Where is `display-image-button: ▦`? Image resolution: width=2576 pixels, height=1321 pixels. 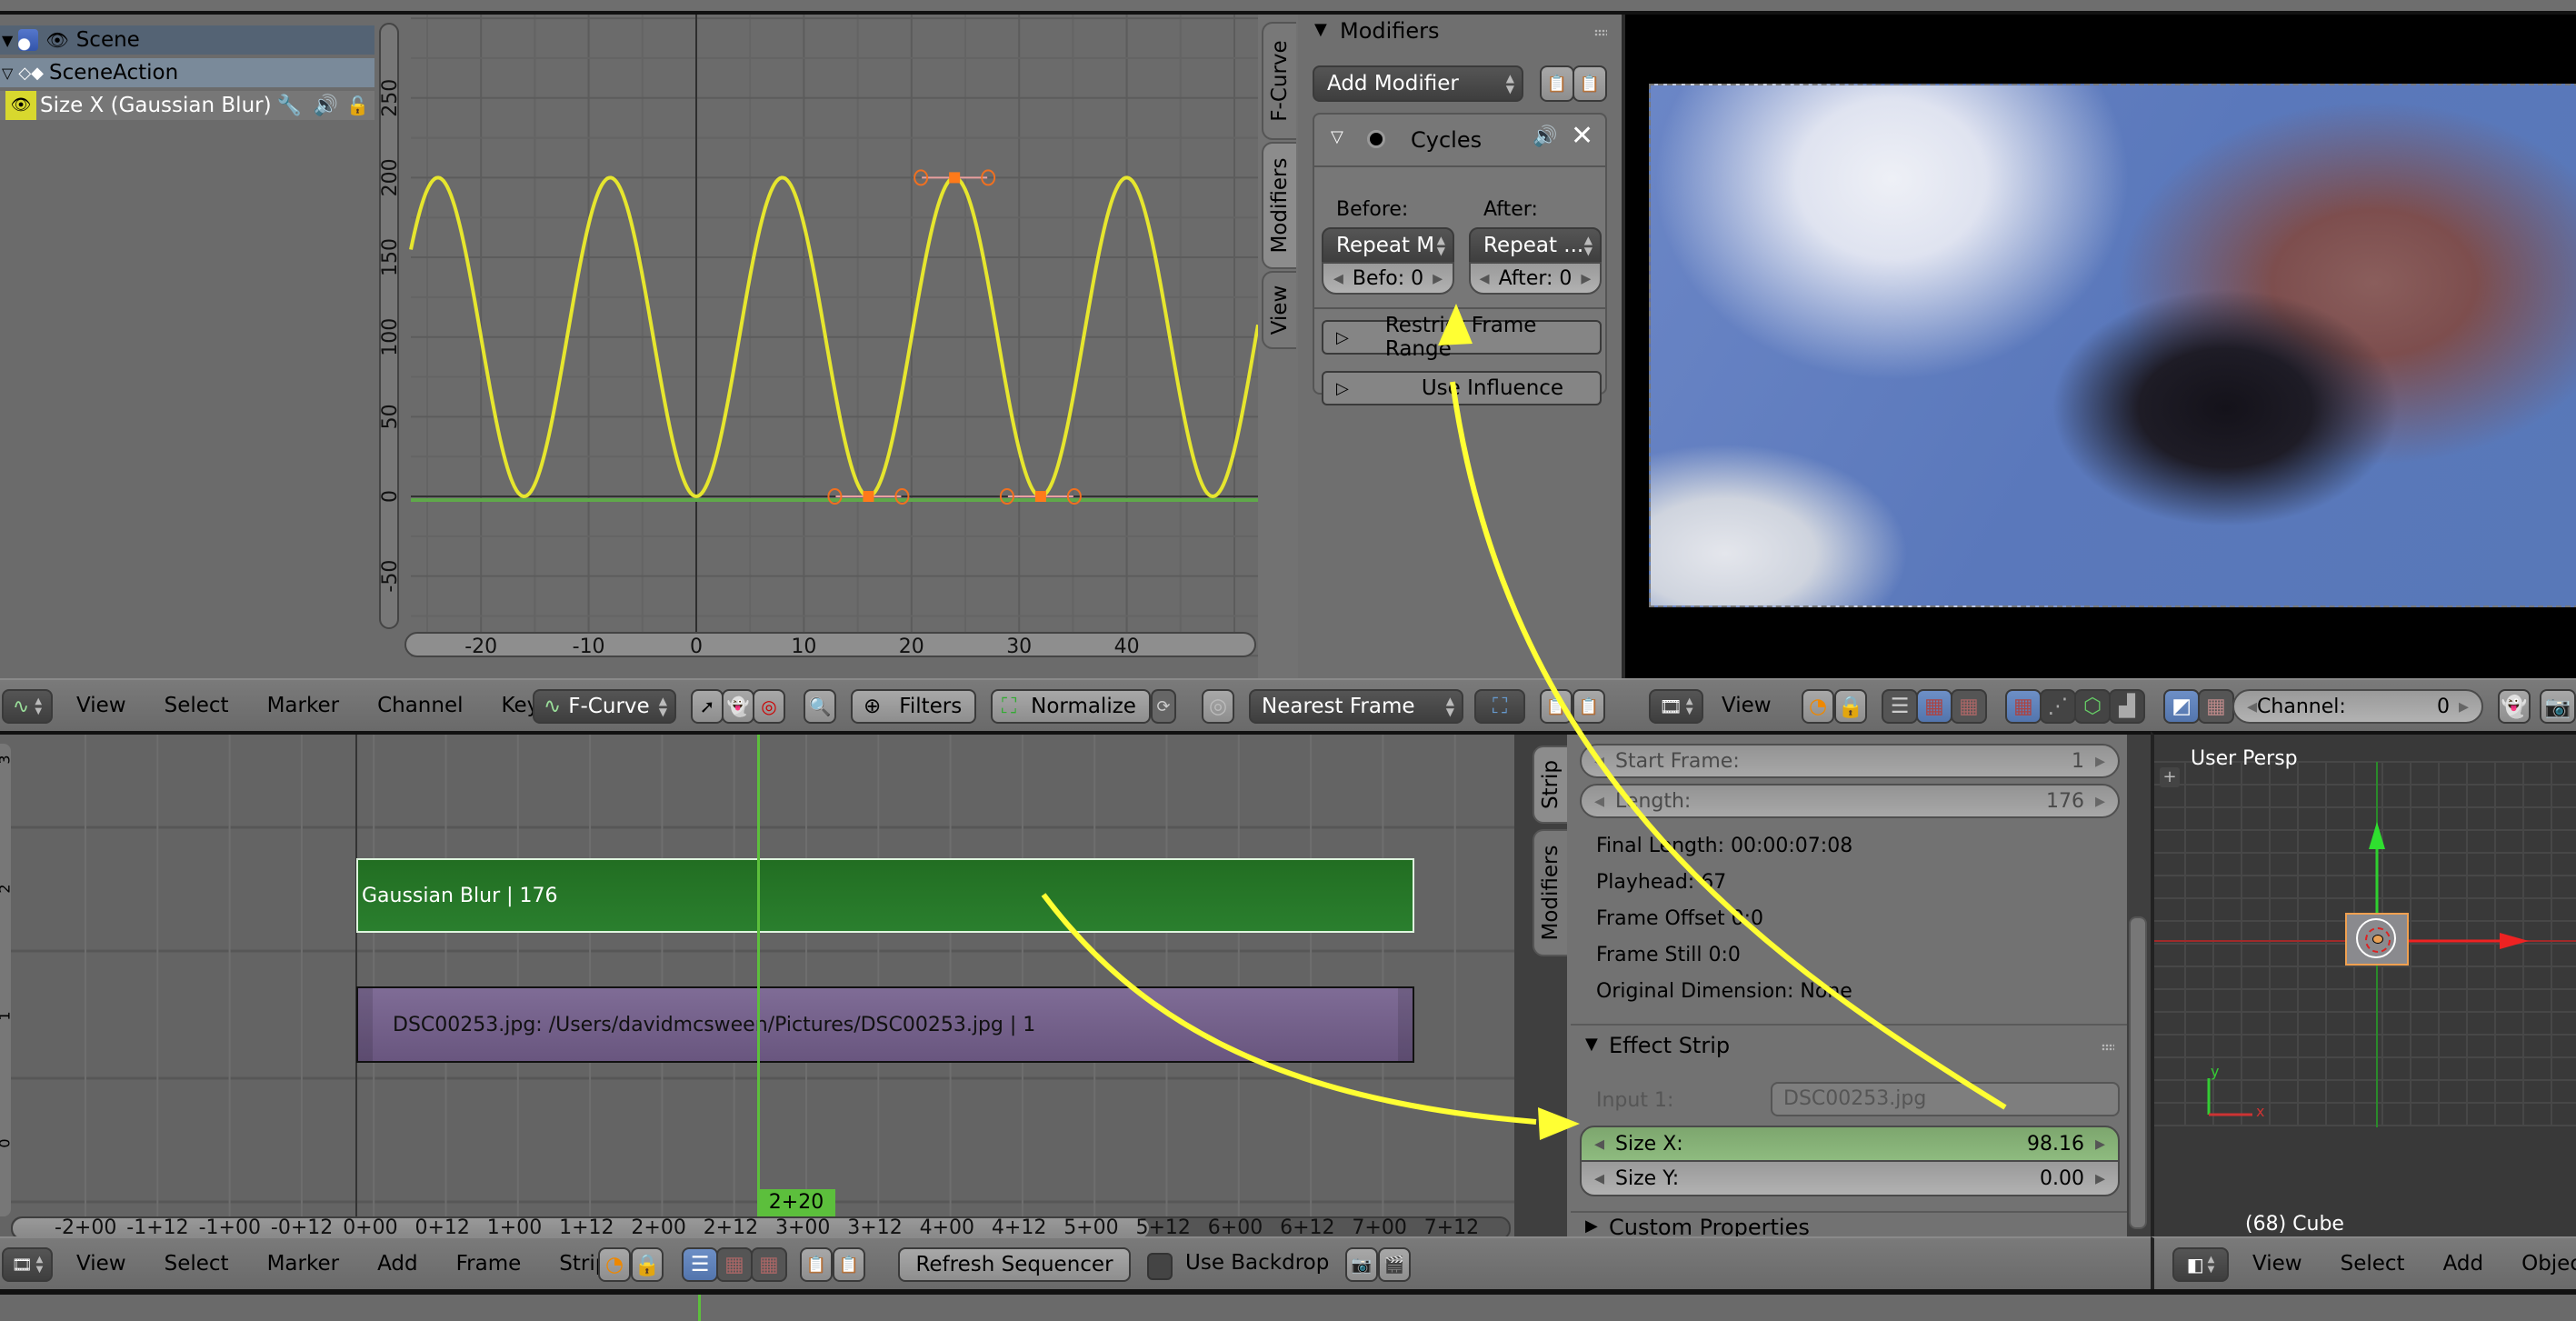
display-image-button: ▦ is located at coordinates (2023, 706).